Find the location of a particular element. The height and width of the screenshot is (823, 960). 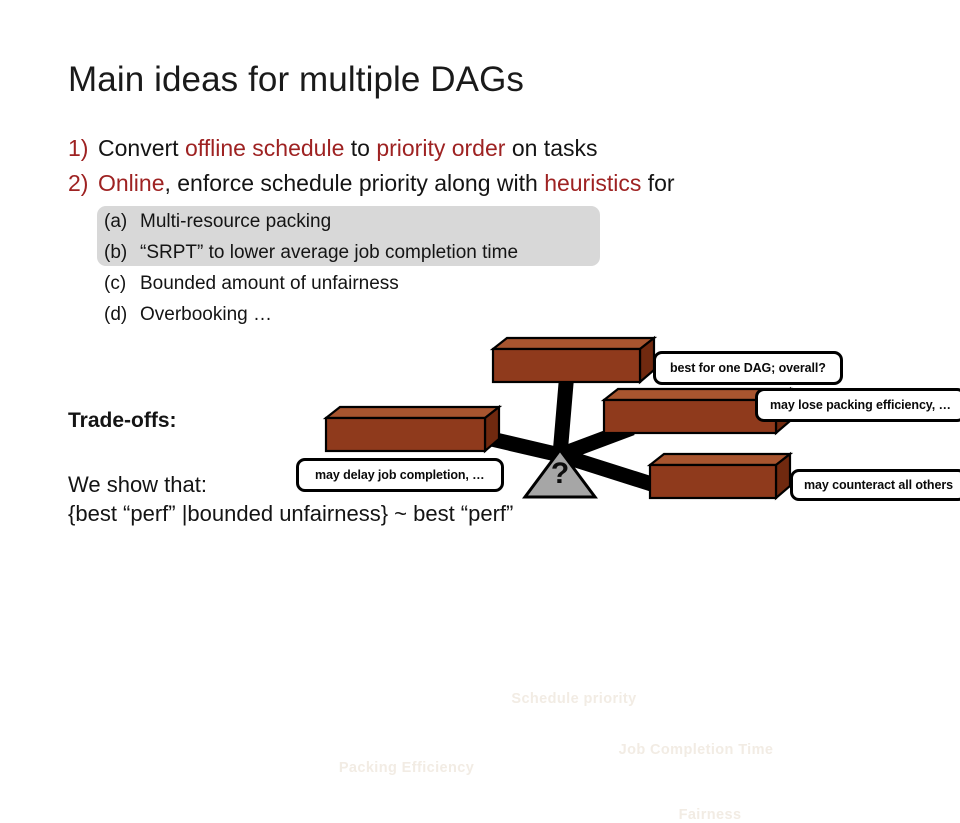

callout-fairness: may counteract all others is located at coordinates (875, 485).